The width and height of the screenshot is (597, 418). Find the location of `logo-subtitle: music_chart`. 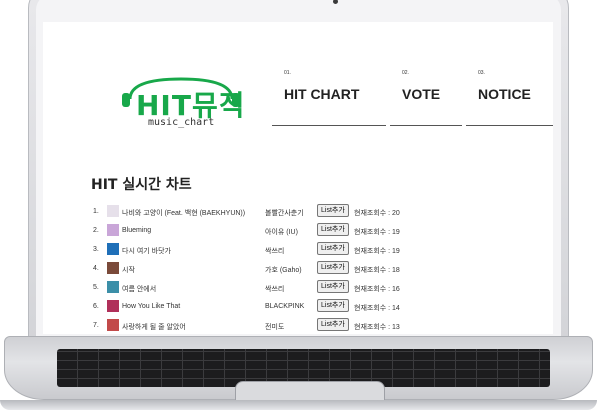

logo-subtitle: music_chart is located at coordinates (181, 122).